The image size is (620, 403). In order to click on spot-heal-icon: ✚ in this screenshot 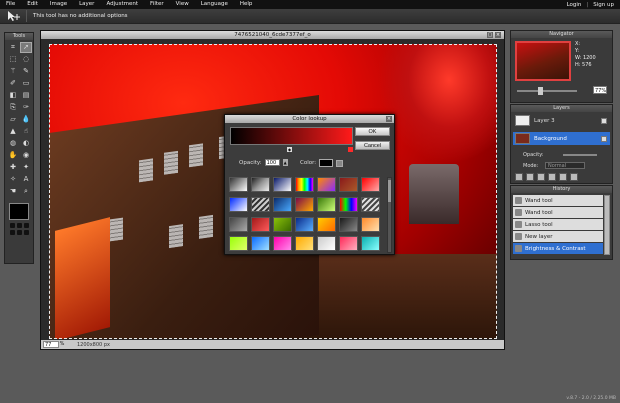, I will do `click(13, 167)`.